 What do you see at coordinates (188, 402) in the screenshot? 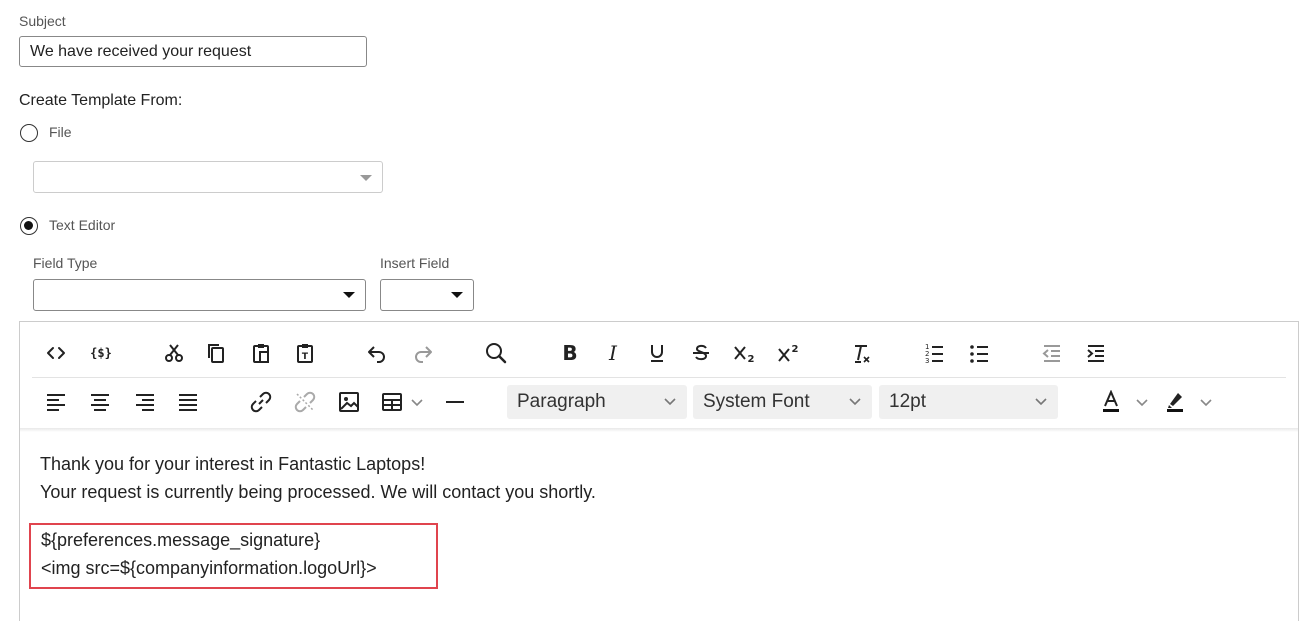
I see `justify-icon` at bounding box center [188, 402].